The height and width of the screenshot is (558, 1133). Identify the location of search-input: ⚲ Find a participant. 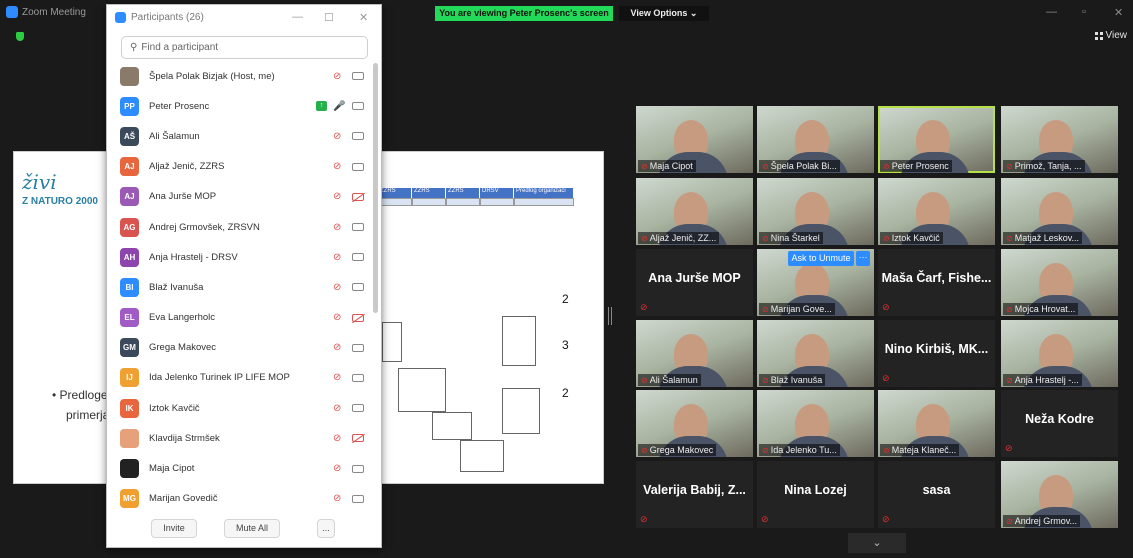
(244, 47).